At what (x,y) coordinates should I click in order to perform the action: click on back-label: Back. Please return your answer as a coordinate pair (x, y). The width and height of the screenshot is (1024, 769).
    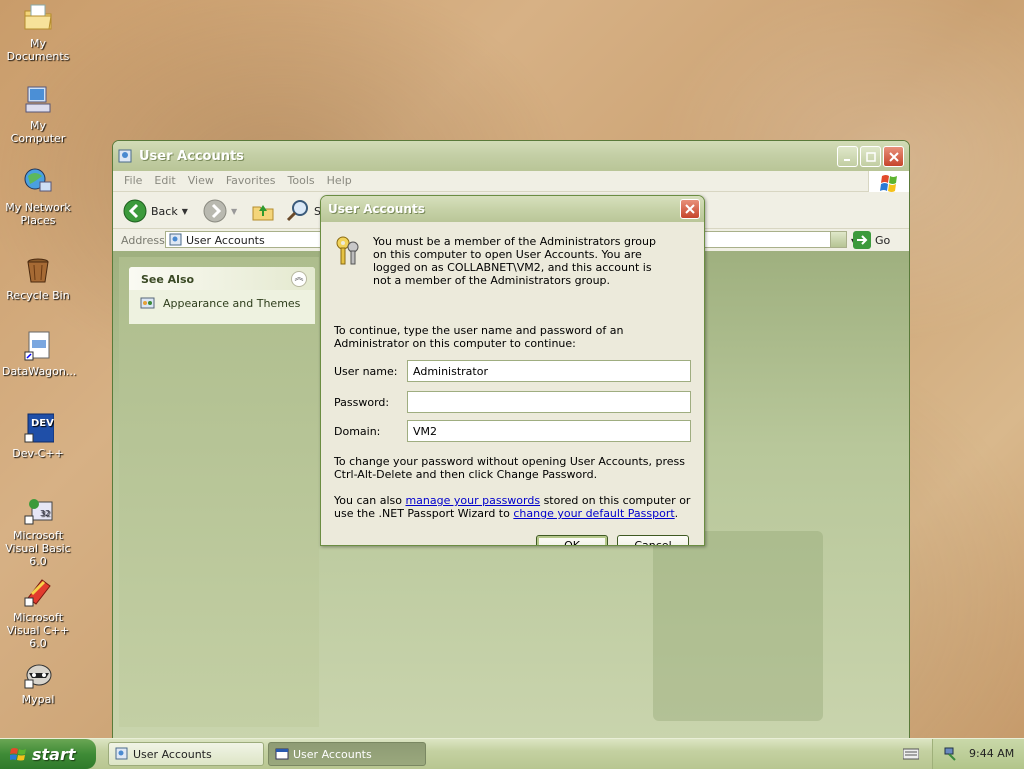
    Looking at the image, I should click on (164, 211).